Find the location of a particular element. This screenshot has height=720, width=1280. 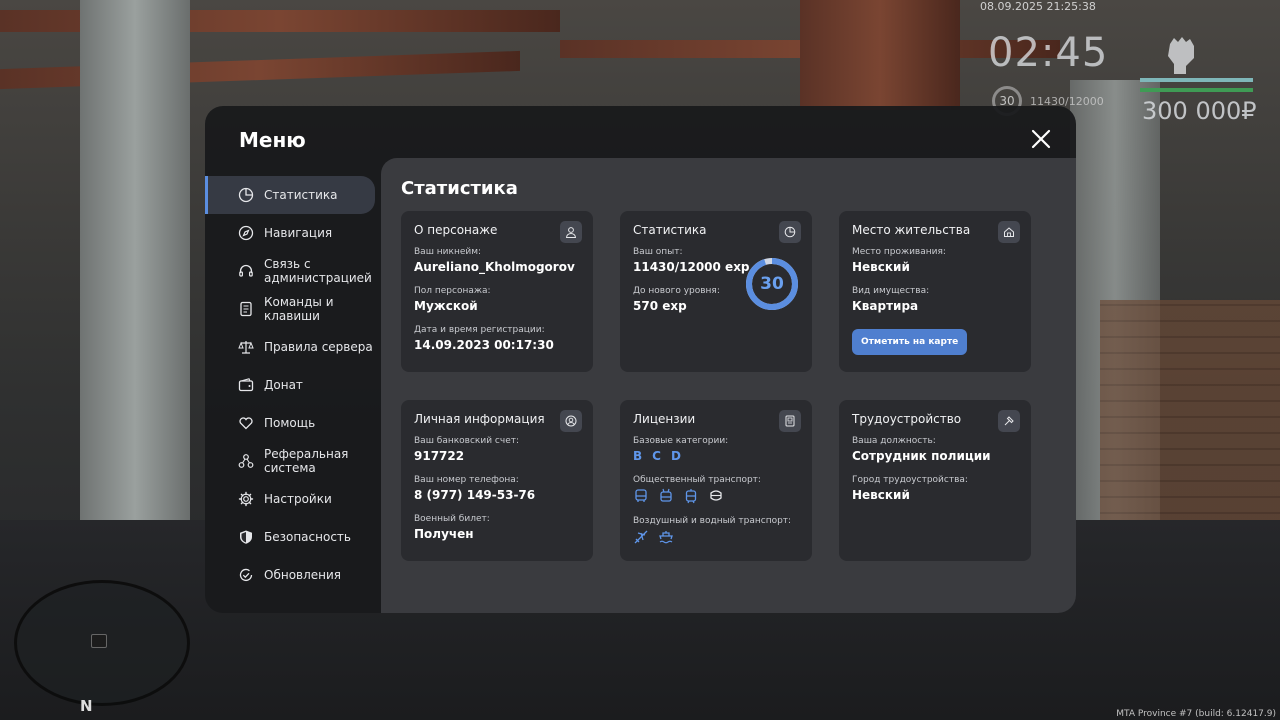

build-info: MTA Province #7 (build: 6.12417.9) is located at coordinates (1196, 714).